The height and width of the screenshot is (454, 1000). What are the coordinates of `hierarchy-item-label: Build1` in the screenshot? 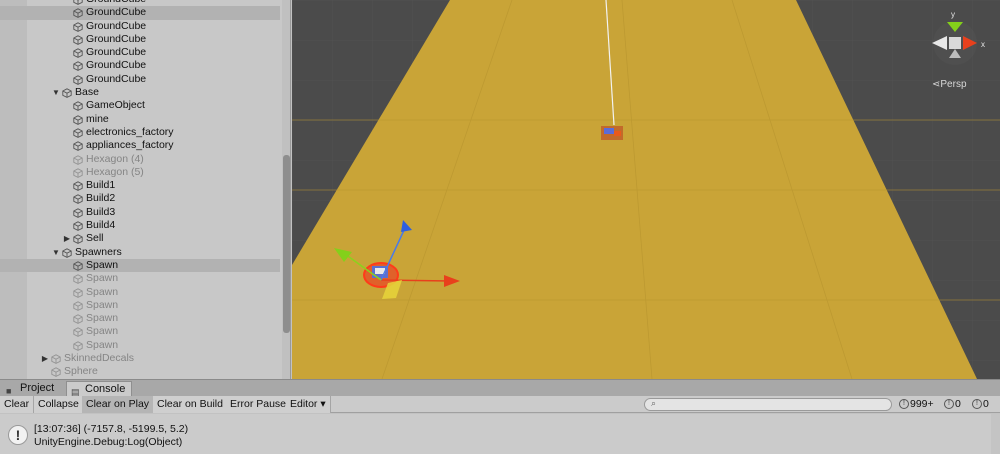 It's located at (101, 185).